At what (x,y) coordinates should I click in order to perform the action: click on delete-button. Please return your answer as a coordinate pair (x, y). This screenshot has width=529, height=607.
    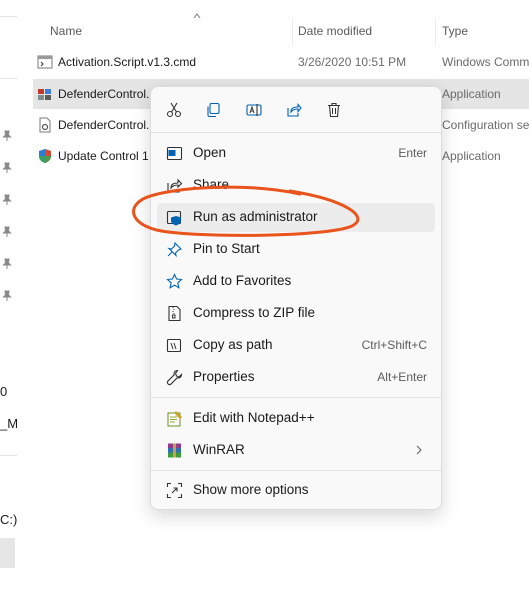
    Looking at the image, I should click on (334, 110).